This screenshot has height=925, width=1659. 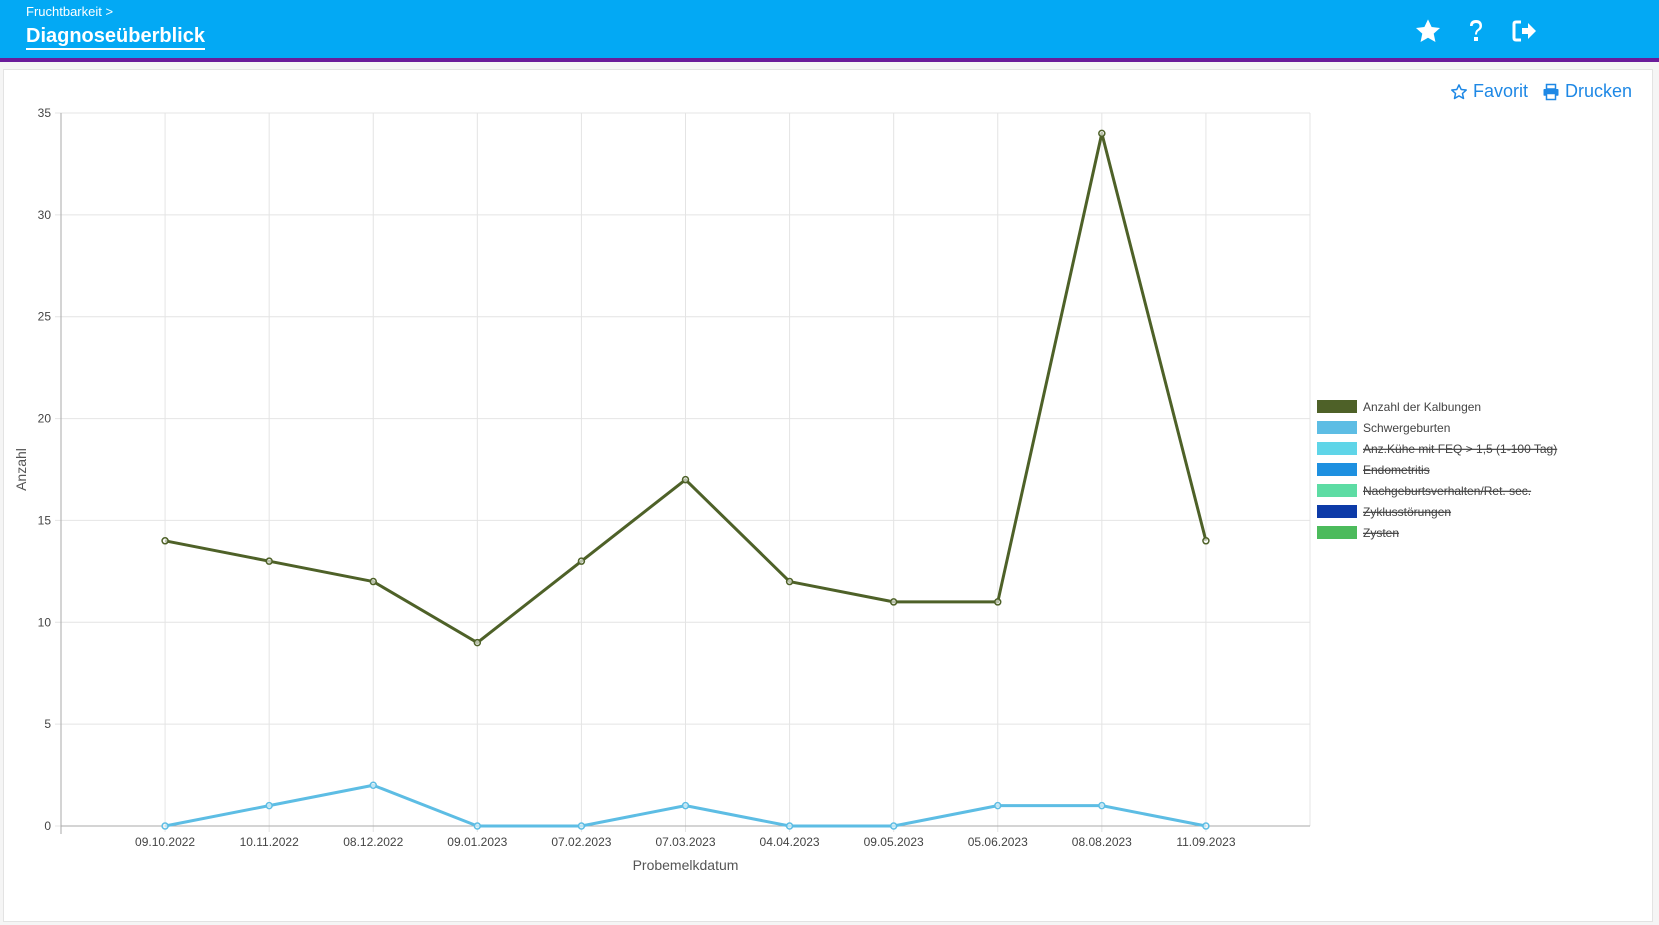 I want to click on legend-label: Nachgeburtsverhalten/Ret. sec., so click(x=1447, y=491).